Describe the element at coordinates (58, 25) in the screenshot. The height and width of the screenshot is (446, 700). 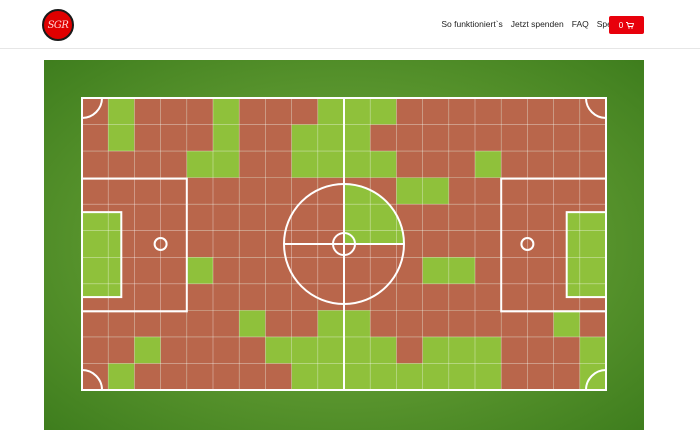
I see `brand-logo: SGR` at that location.